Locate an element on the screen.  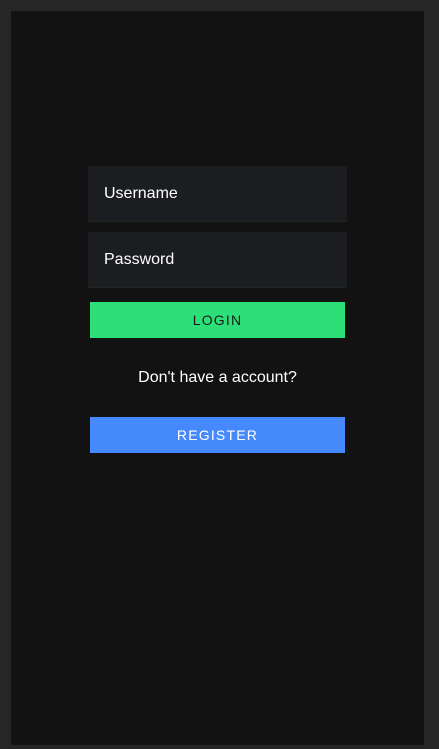
register-button: REGISTER is located at coordinates (217, 435).